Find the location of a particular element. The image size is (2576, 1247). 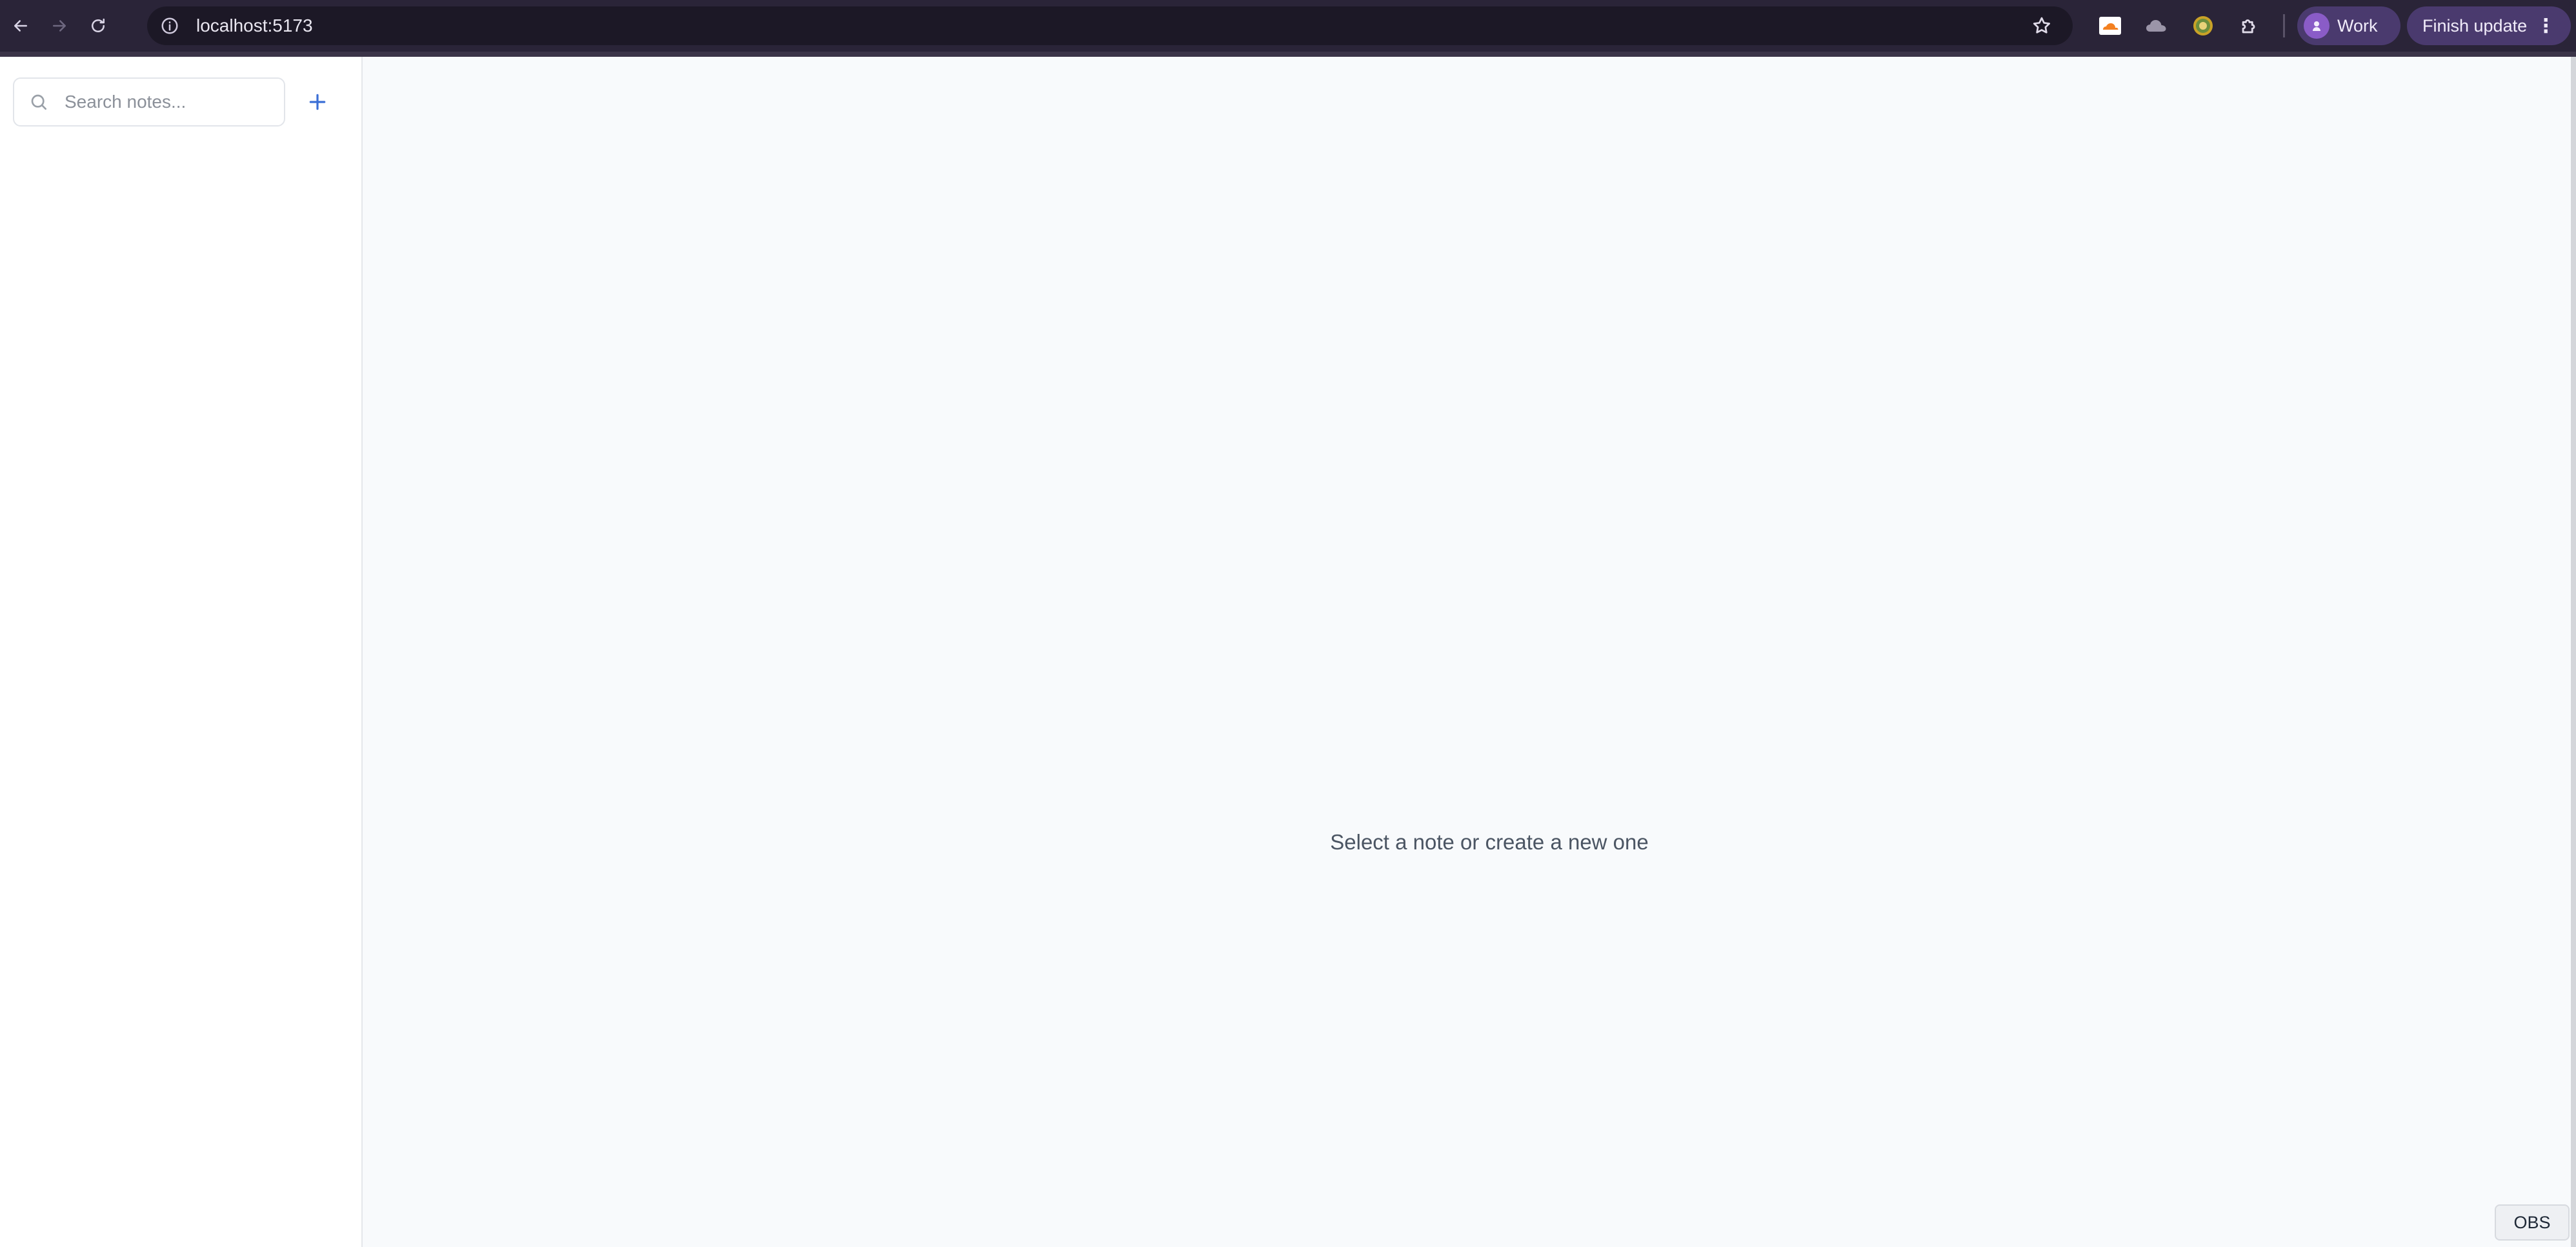

arrow-left-icon is located at coordinates (20, 26).